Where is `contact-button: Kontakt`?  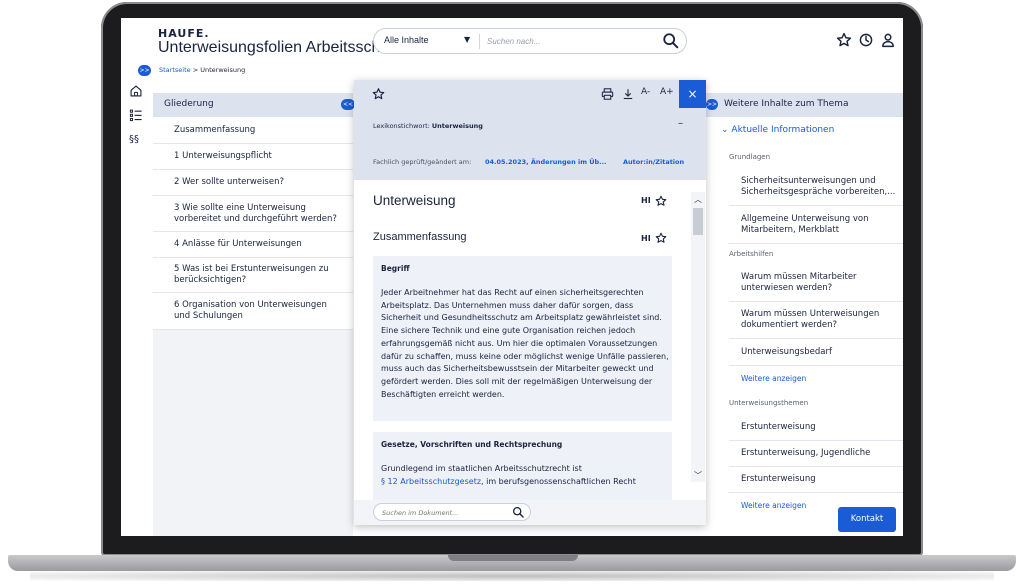 contact-button: Kontakt is located at coordinates (867, 519).